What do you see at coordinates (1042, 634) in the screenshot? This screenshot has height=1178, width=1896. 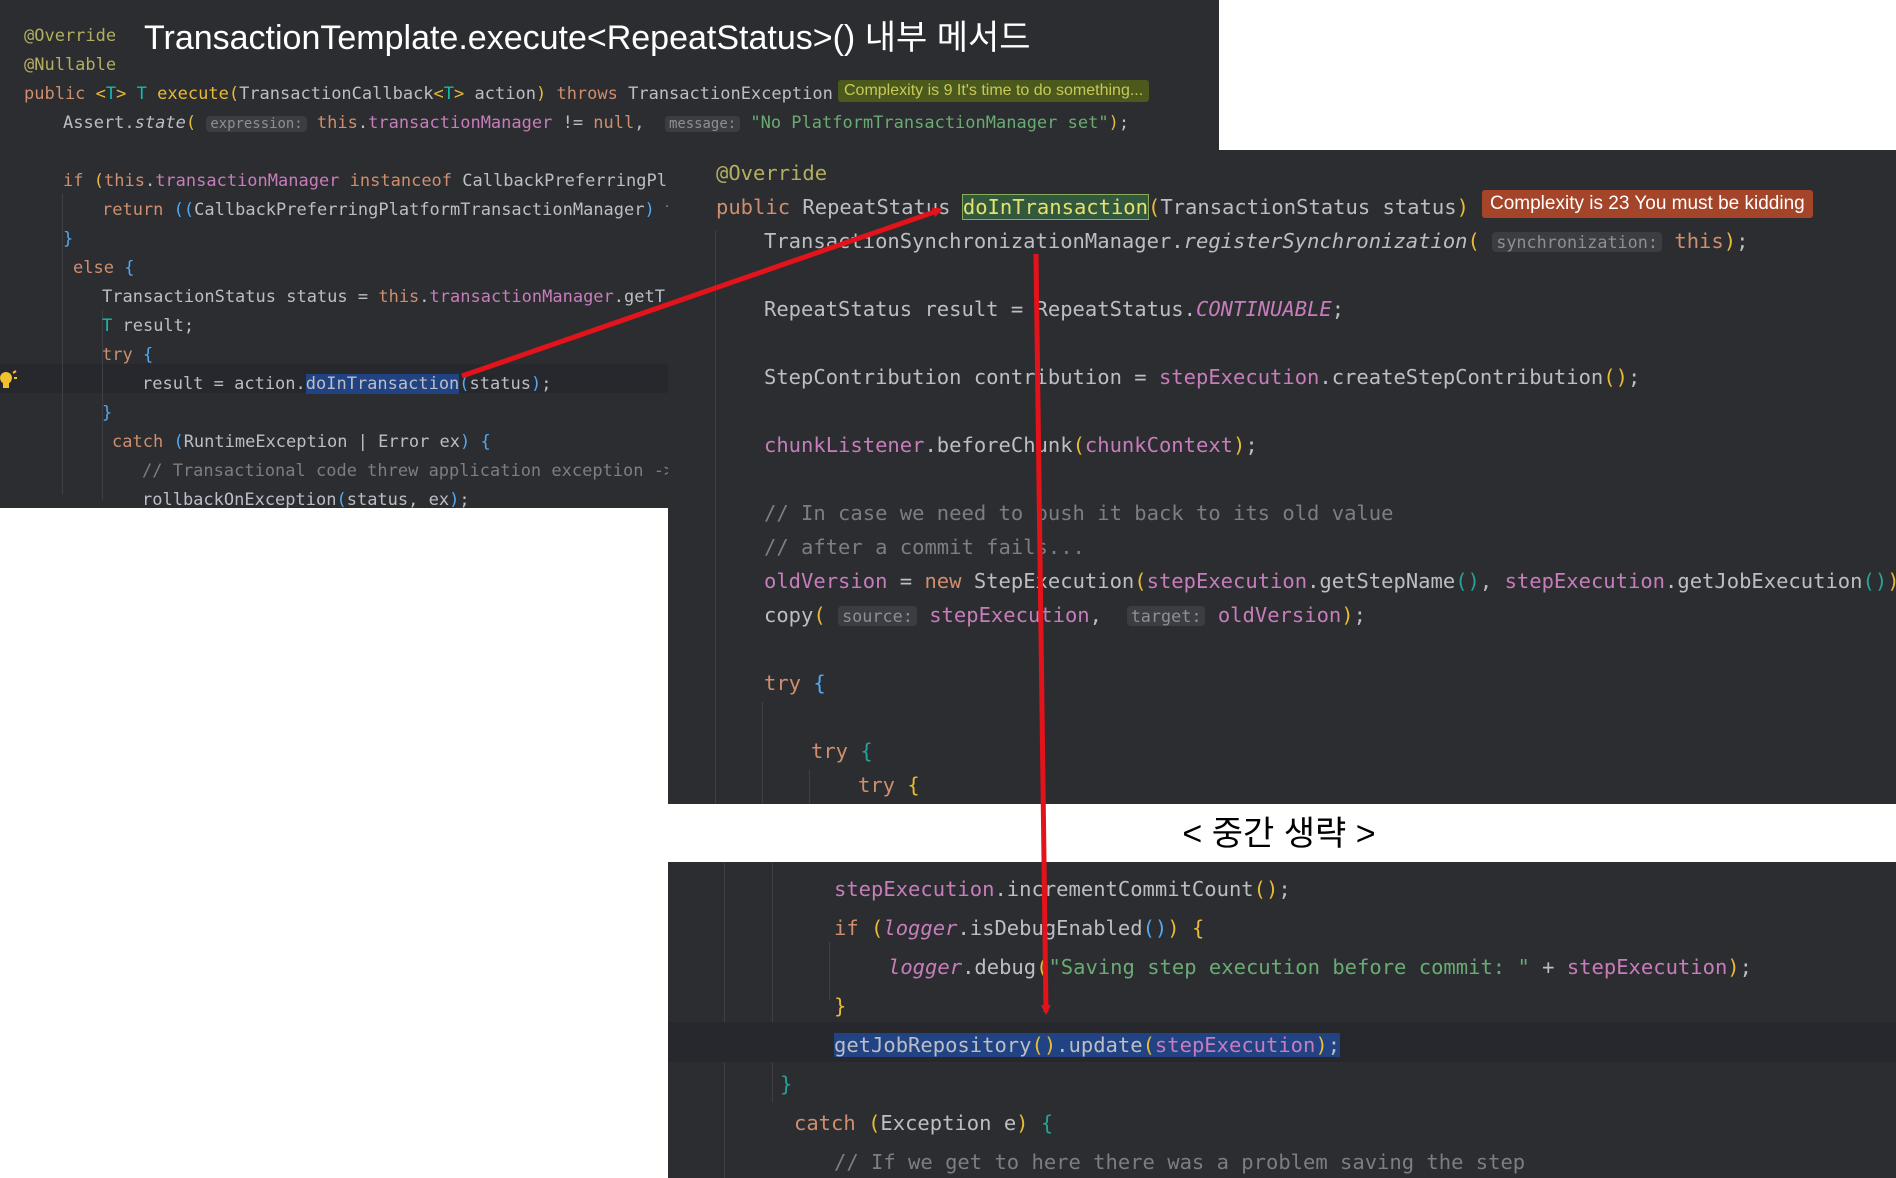 I see `arrow-to-update-call` at bounding box center [1042, 634].